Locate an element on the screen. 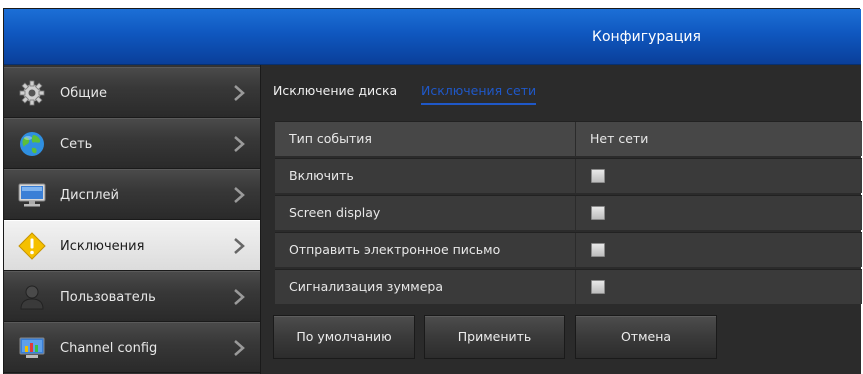 Image resolution: width=863 pixels, height=374 pixels. screen-display-label: Screen display is located at coordinates (335, 212).